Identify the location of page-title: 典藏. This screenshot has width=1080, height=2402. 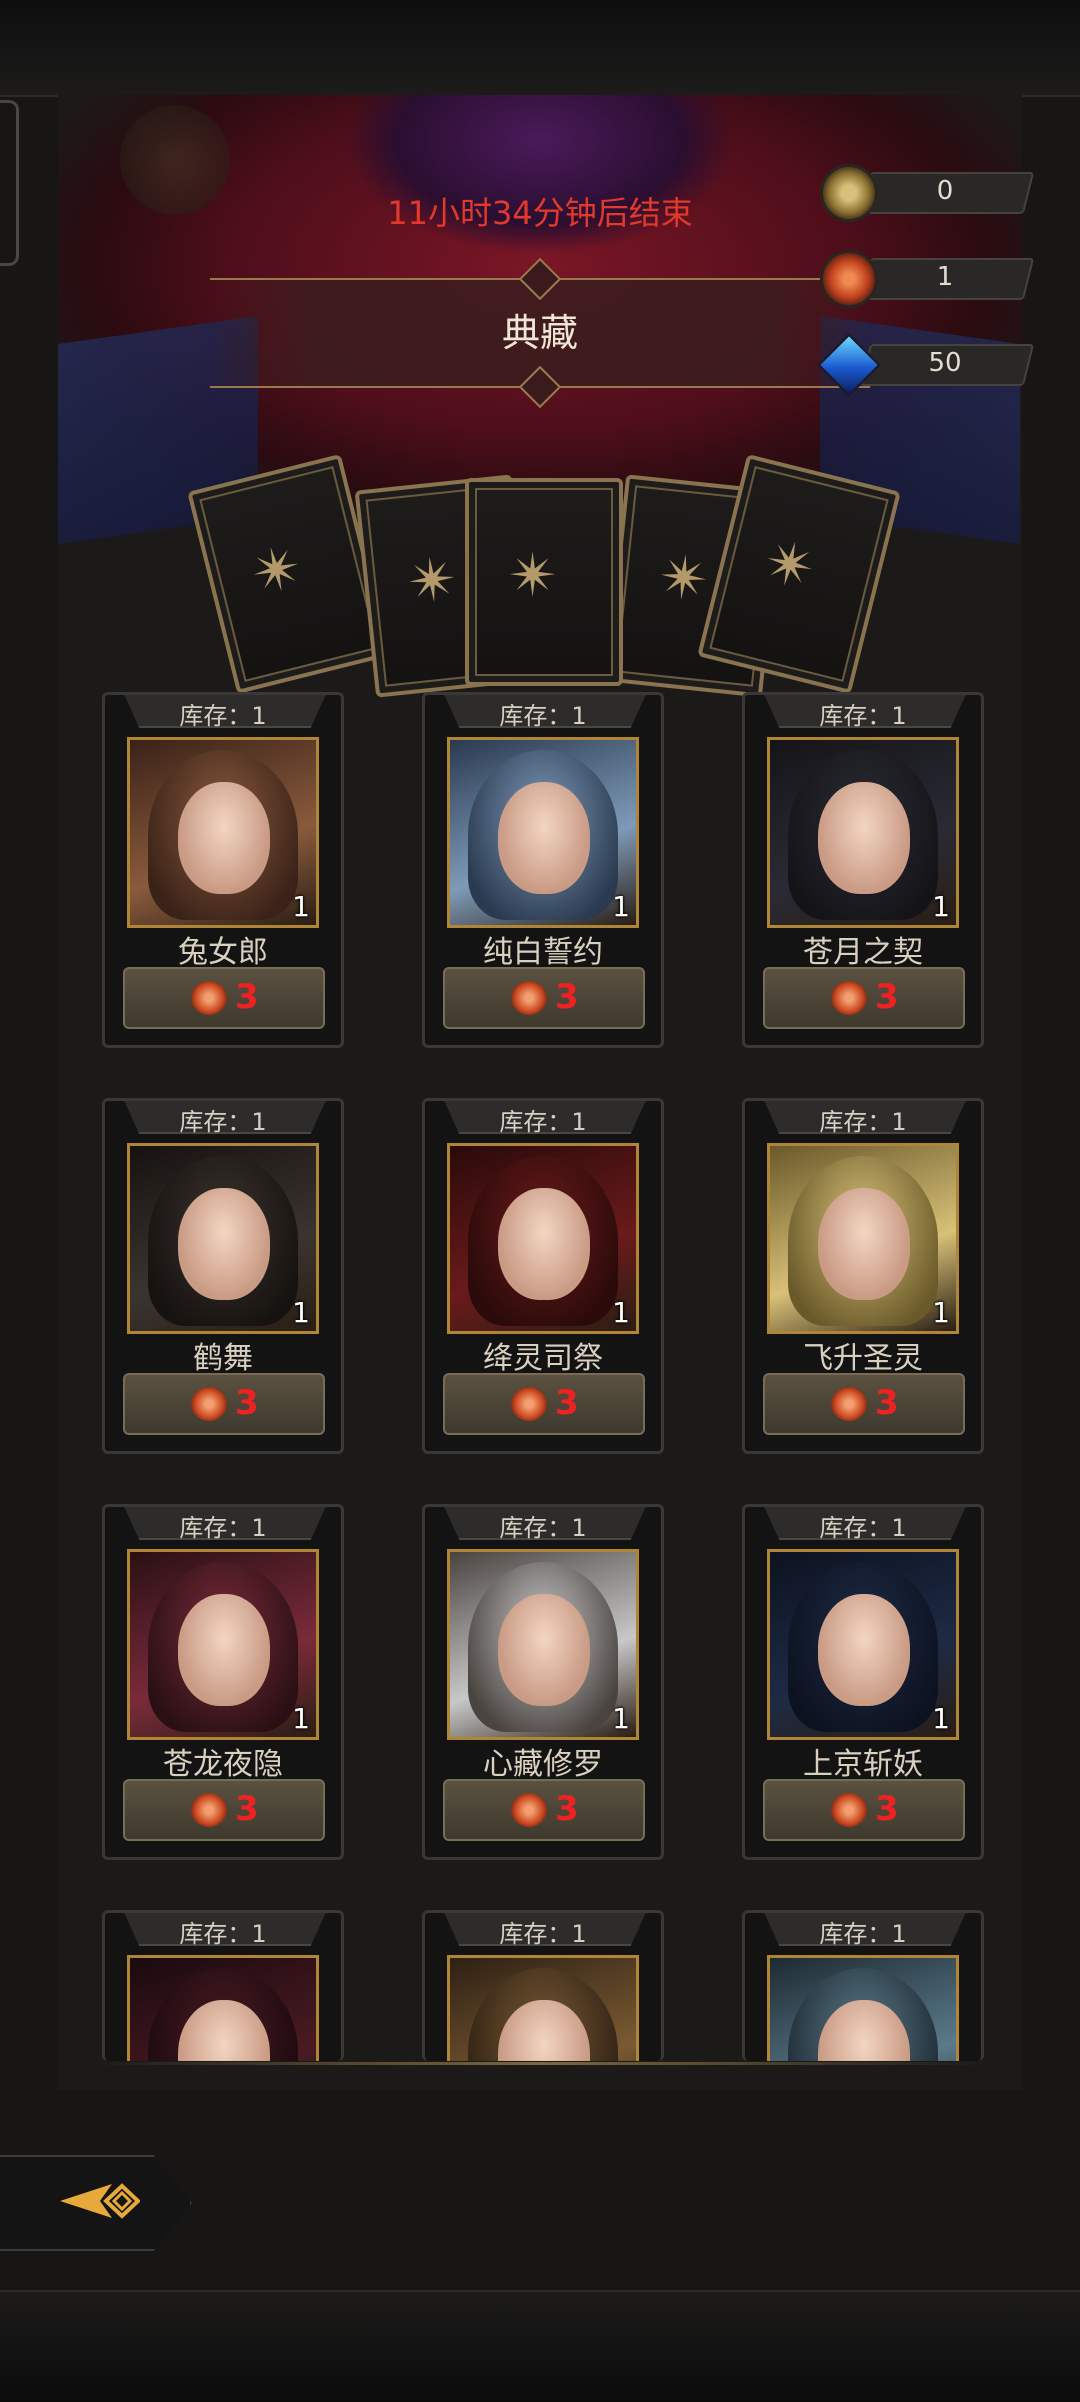
(539, 333).